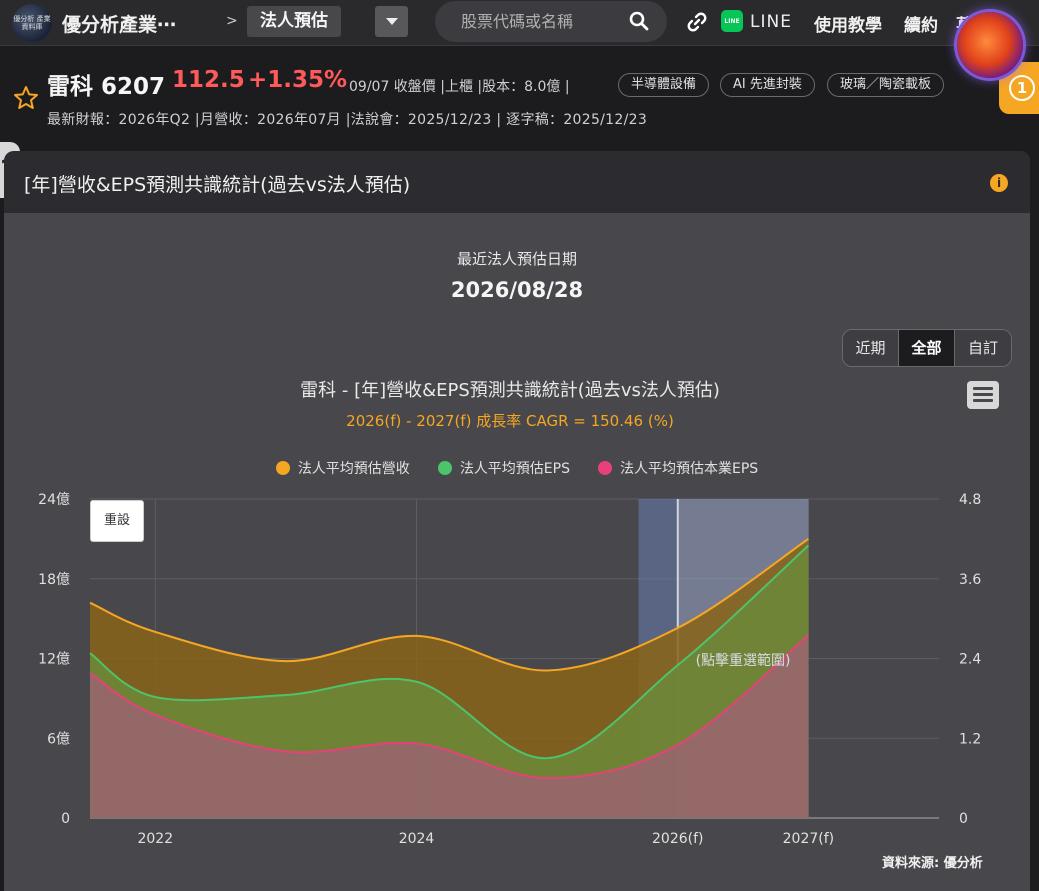 The height and width of the screenshot is (891, 1039). I want to click on notification-count: 1, so click(1022, 88).